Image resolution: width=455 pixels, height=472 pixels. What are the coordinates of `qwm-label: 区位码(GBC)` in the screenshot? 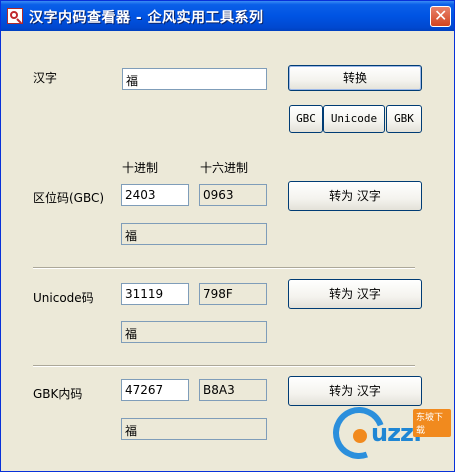 It's located at (69, 198).